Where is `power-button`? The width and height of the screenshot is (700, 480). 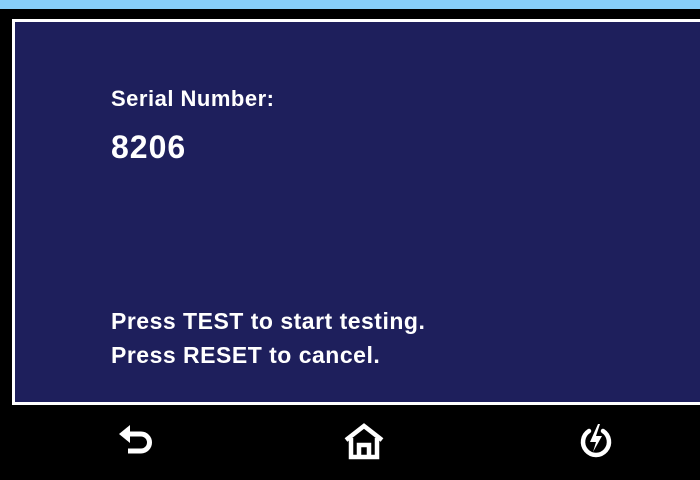 power-button is located at coordinates (596, 442).